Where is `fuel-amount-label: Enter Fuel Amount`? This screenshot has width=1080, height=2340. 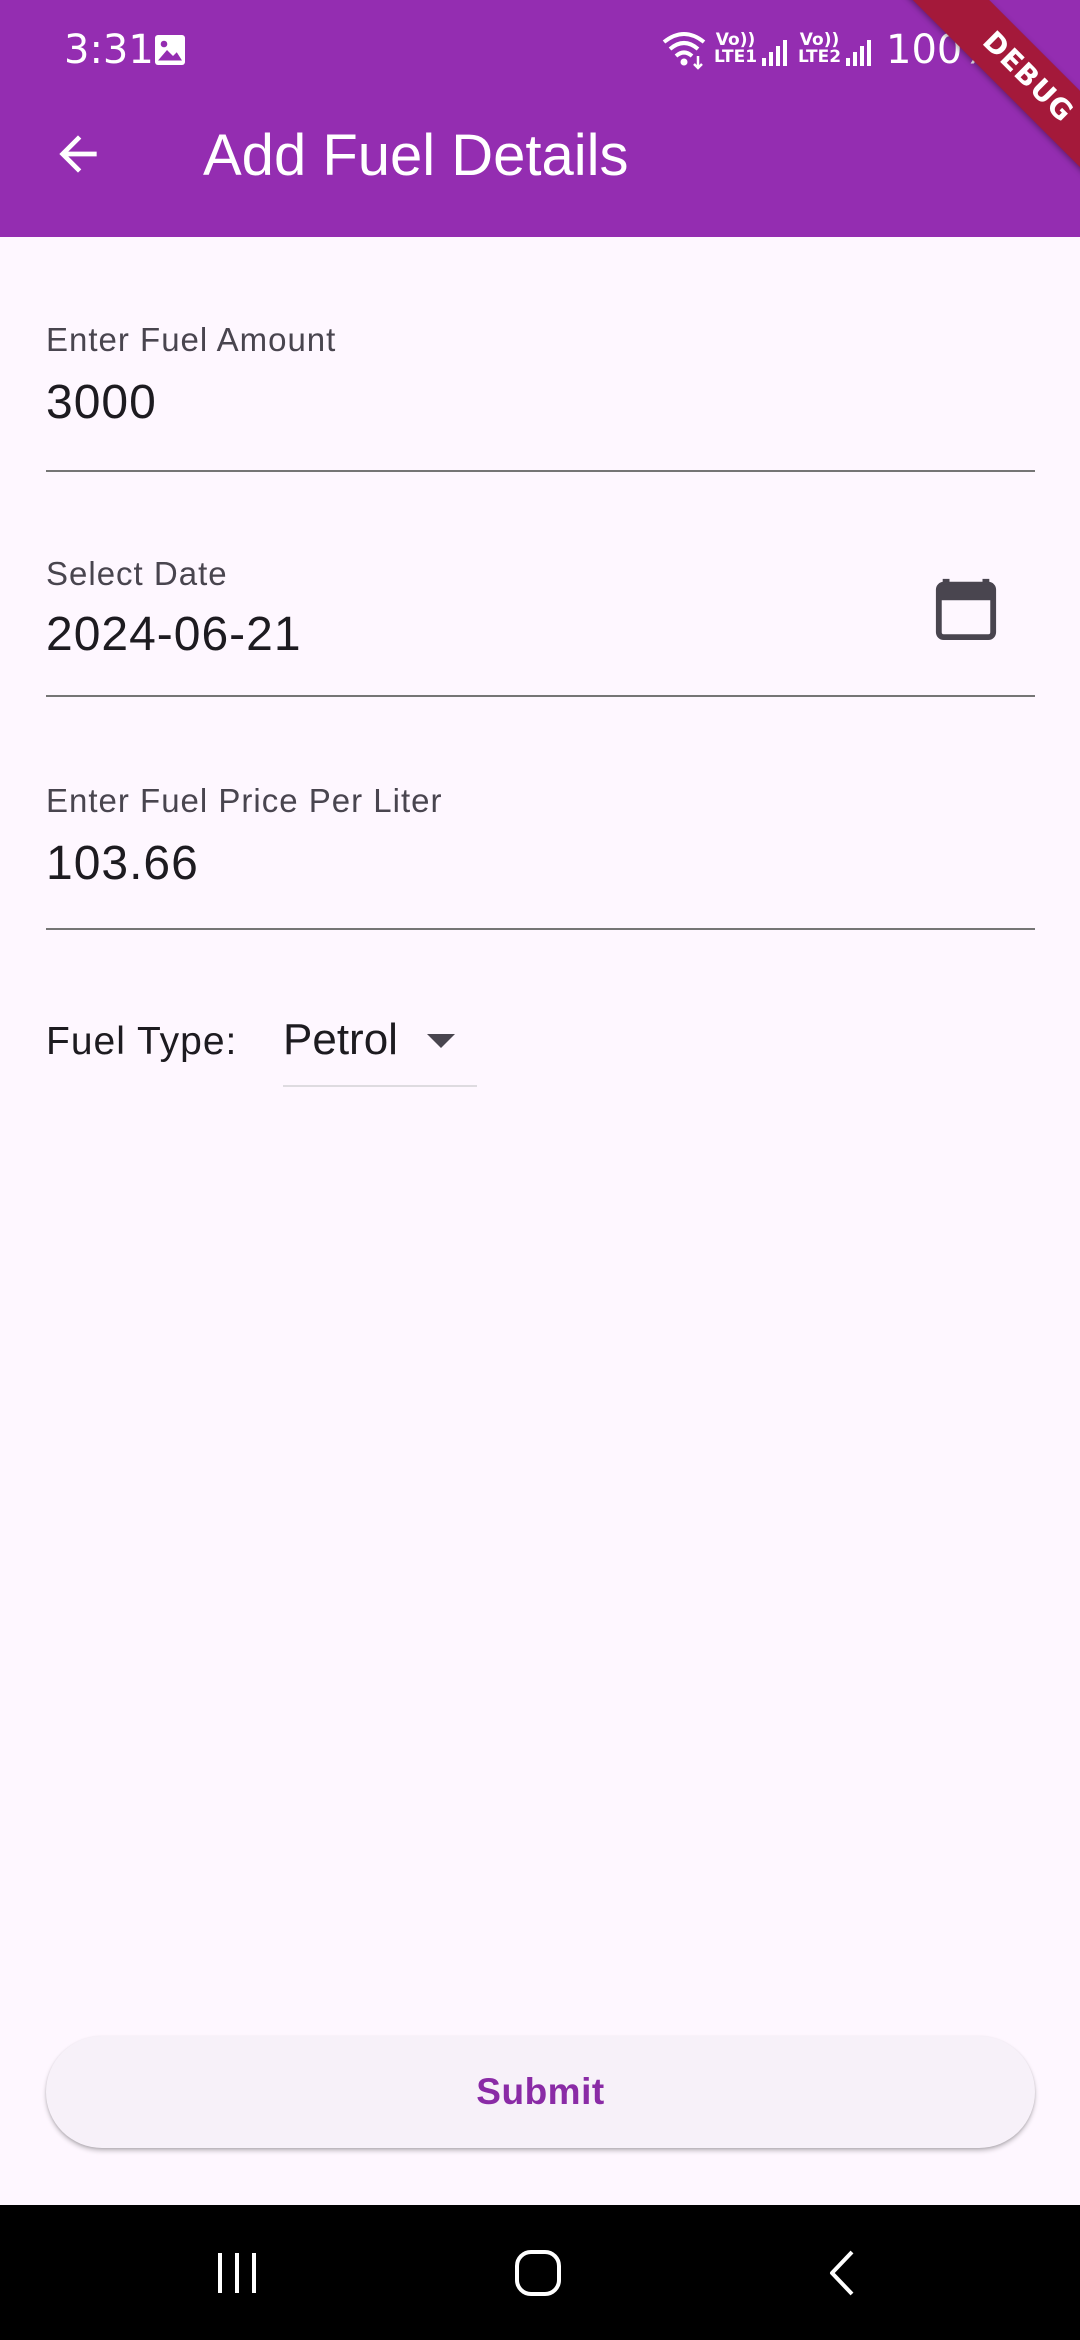
fuel-amount-label: Enter Fuel Amount is located at coordinates (191, 339).